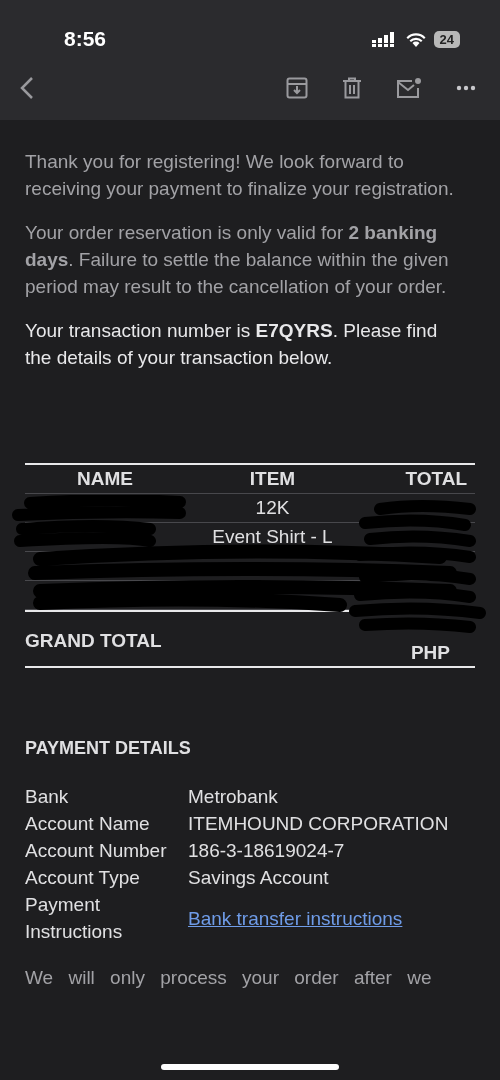  What do you see at coordinates (436, 479) in the screenshot?
I see `column-header: TOTAL` at bounding box center [436, 479].